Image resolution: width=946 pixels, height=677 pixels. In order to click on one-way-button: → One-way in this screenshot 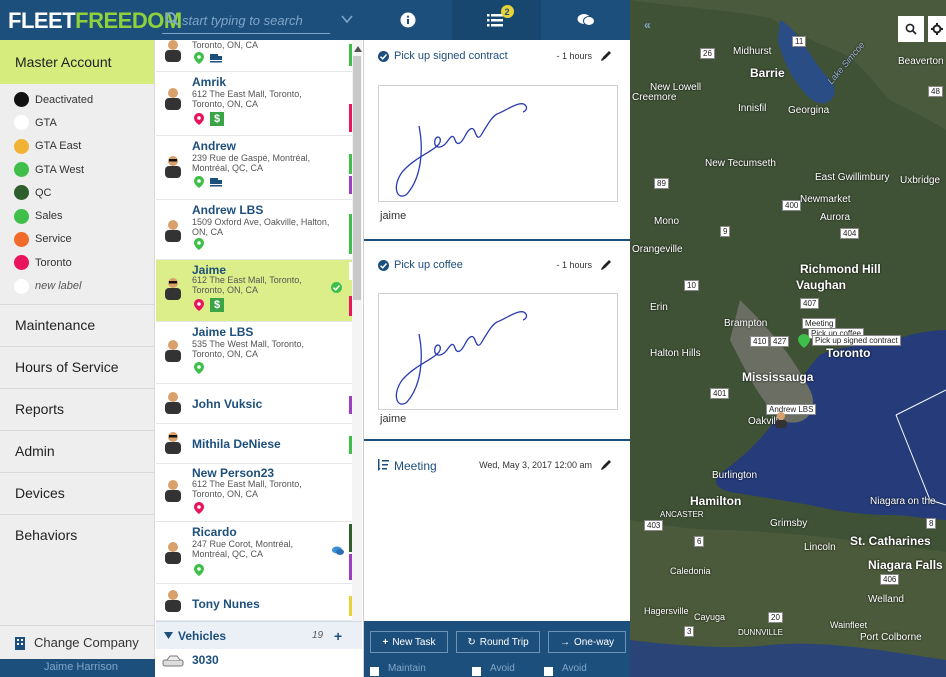, I will do `click(587, 642)`.